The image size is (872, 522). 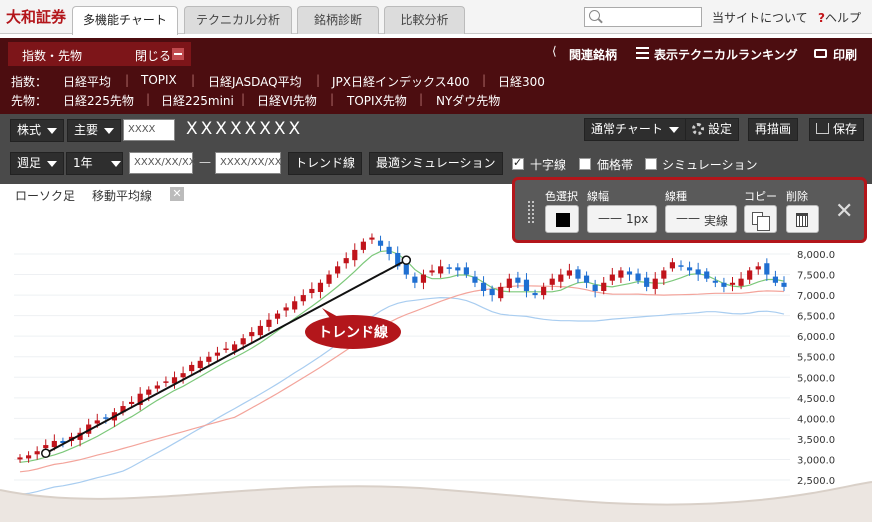 I want to click on index-link: JPX日経インデックス400, so click(x=401, y=81).